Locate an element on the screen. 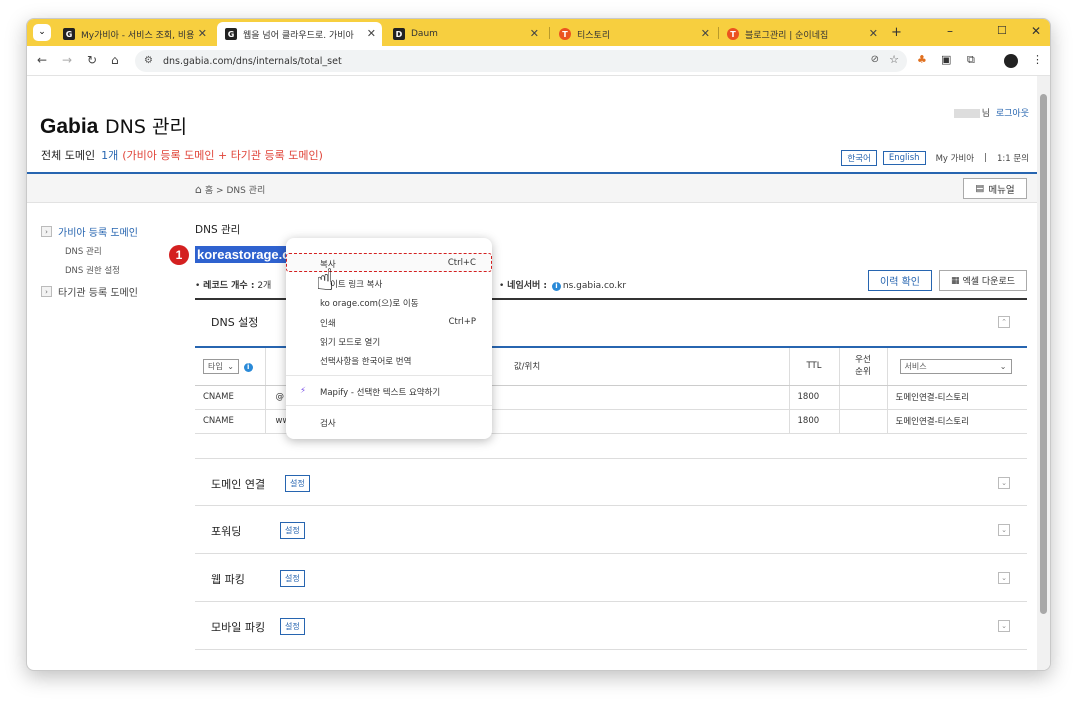 The width and height of the screenshot is (1077, 720). tab-my-gabia: G My가비아 - 서비스 조회, 비용 ✕ is located at coordinates (134, 34).